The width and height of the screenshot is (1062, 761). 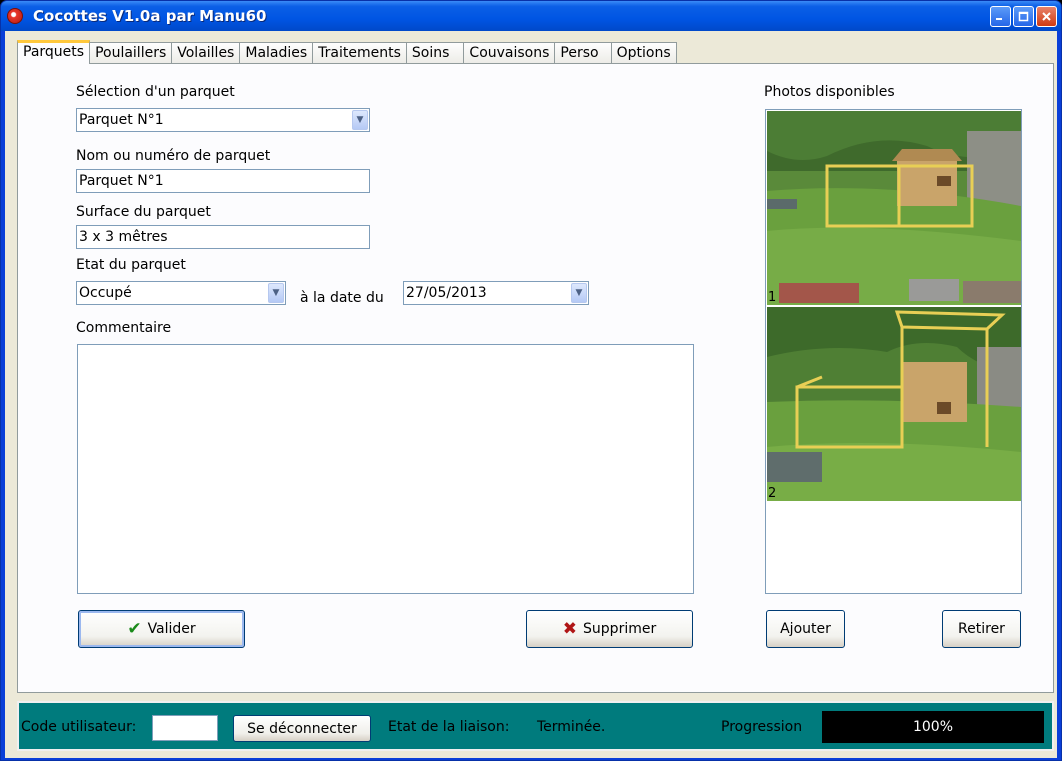 I want to click on add-label: Ajouter, so click(x=805, y=629).